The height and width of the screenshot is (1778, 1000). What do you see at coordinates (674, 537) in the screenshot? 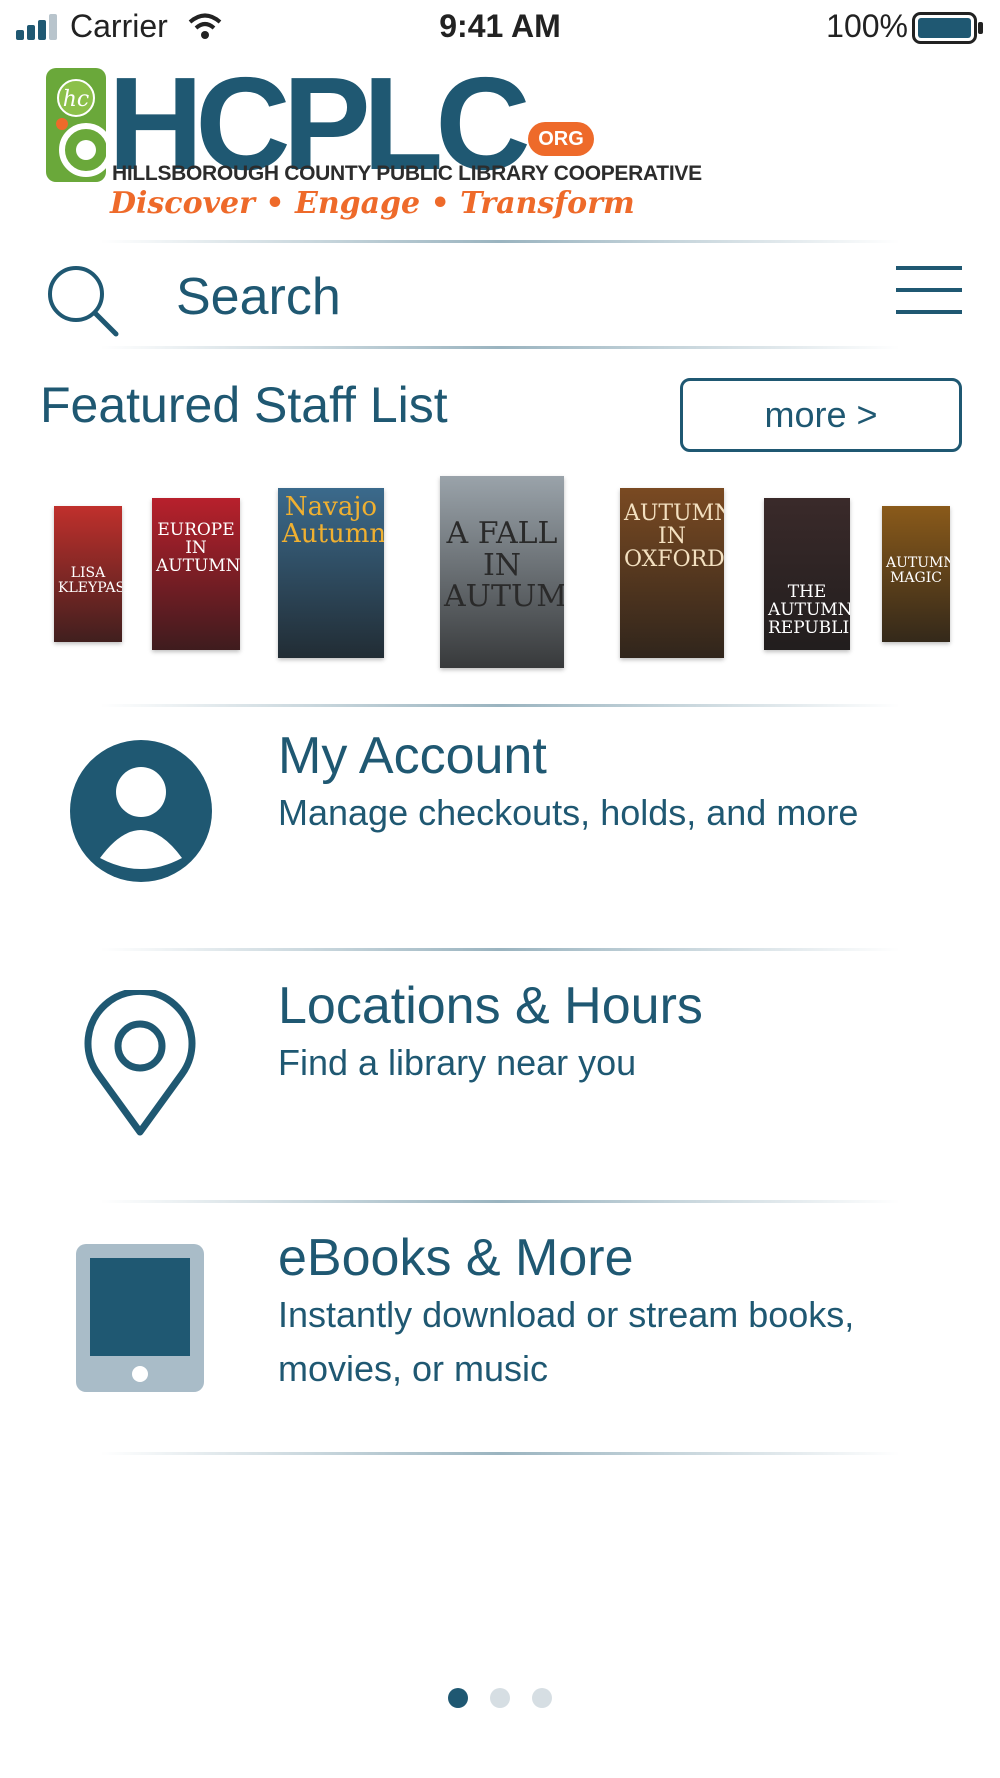
I see `book-title: AUTUMN IN OXFORD` at bounding box center [674, 537].